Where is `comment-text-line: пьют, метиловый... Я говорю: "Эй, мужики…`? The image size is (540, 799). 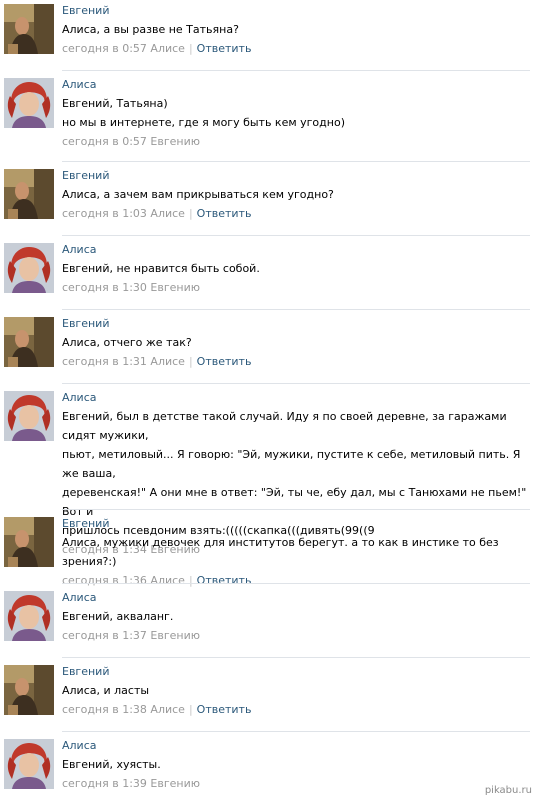 comment-text-line: пьют, метиловый... Я говорю: "Эй, мужики… is located at coordinates (293, 464).